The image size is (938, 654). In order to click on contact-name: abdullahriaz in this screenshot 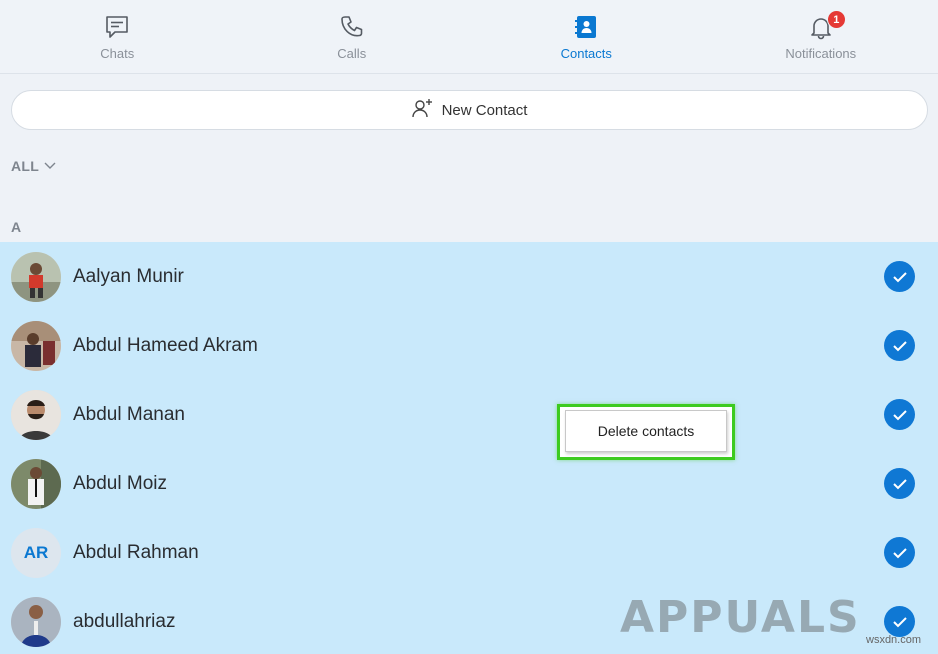, I will do `click(124, 621)`.